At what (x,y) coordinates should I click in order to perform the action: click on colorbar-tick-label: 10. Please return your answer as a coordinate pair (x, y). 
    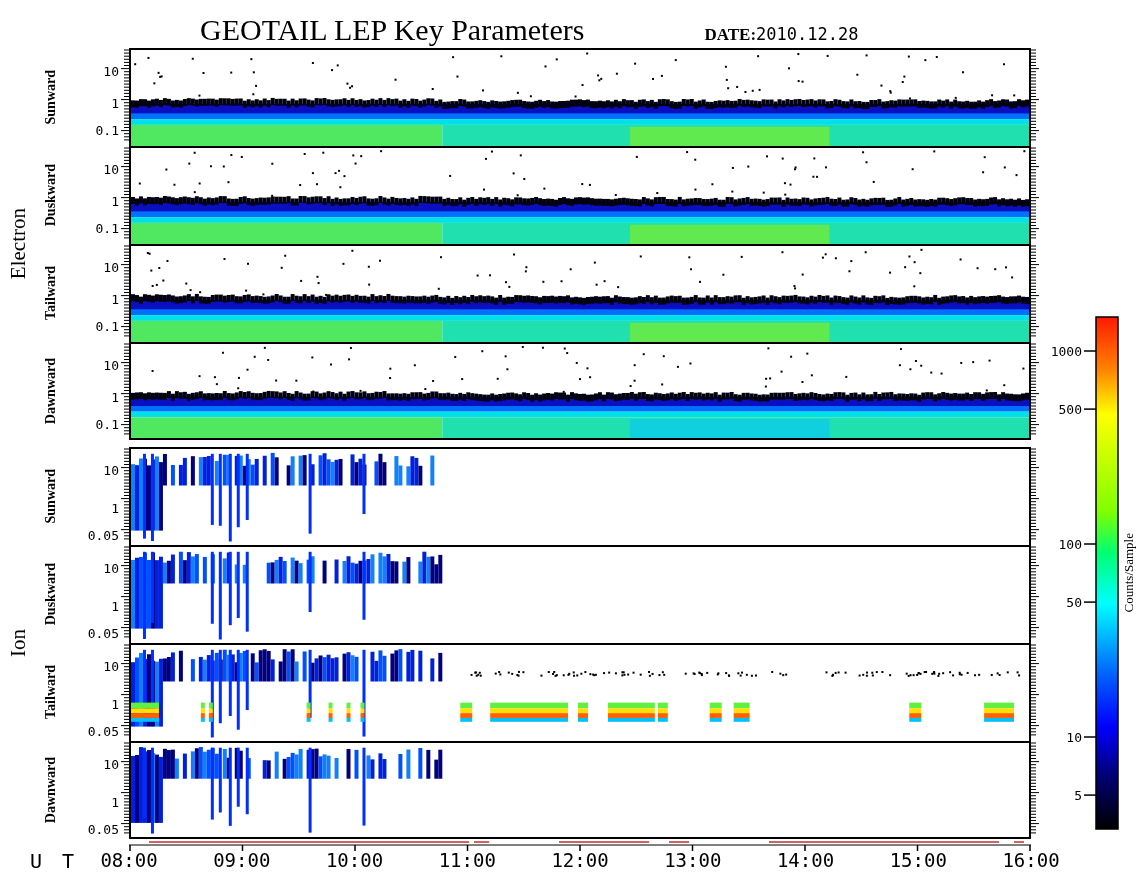
    Looking at the image, I should click on (1074, 737).